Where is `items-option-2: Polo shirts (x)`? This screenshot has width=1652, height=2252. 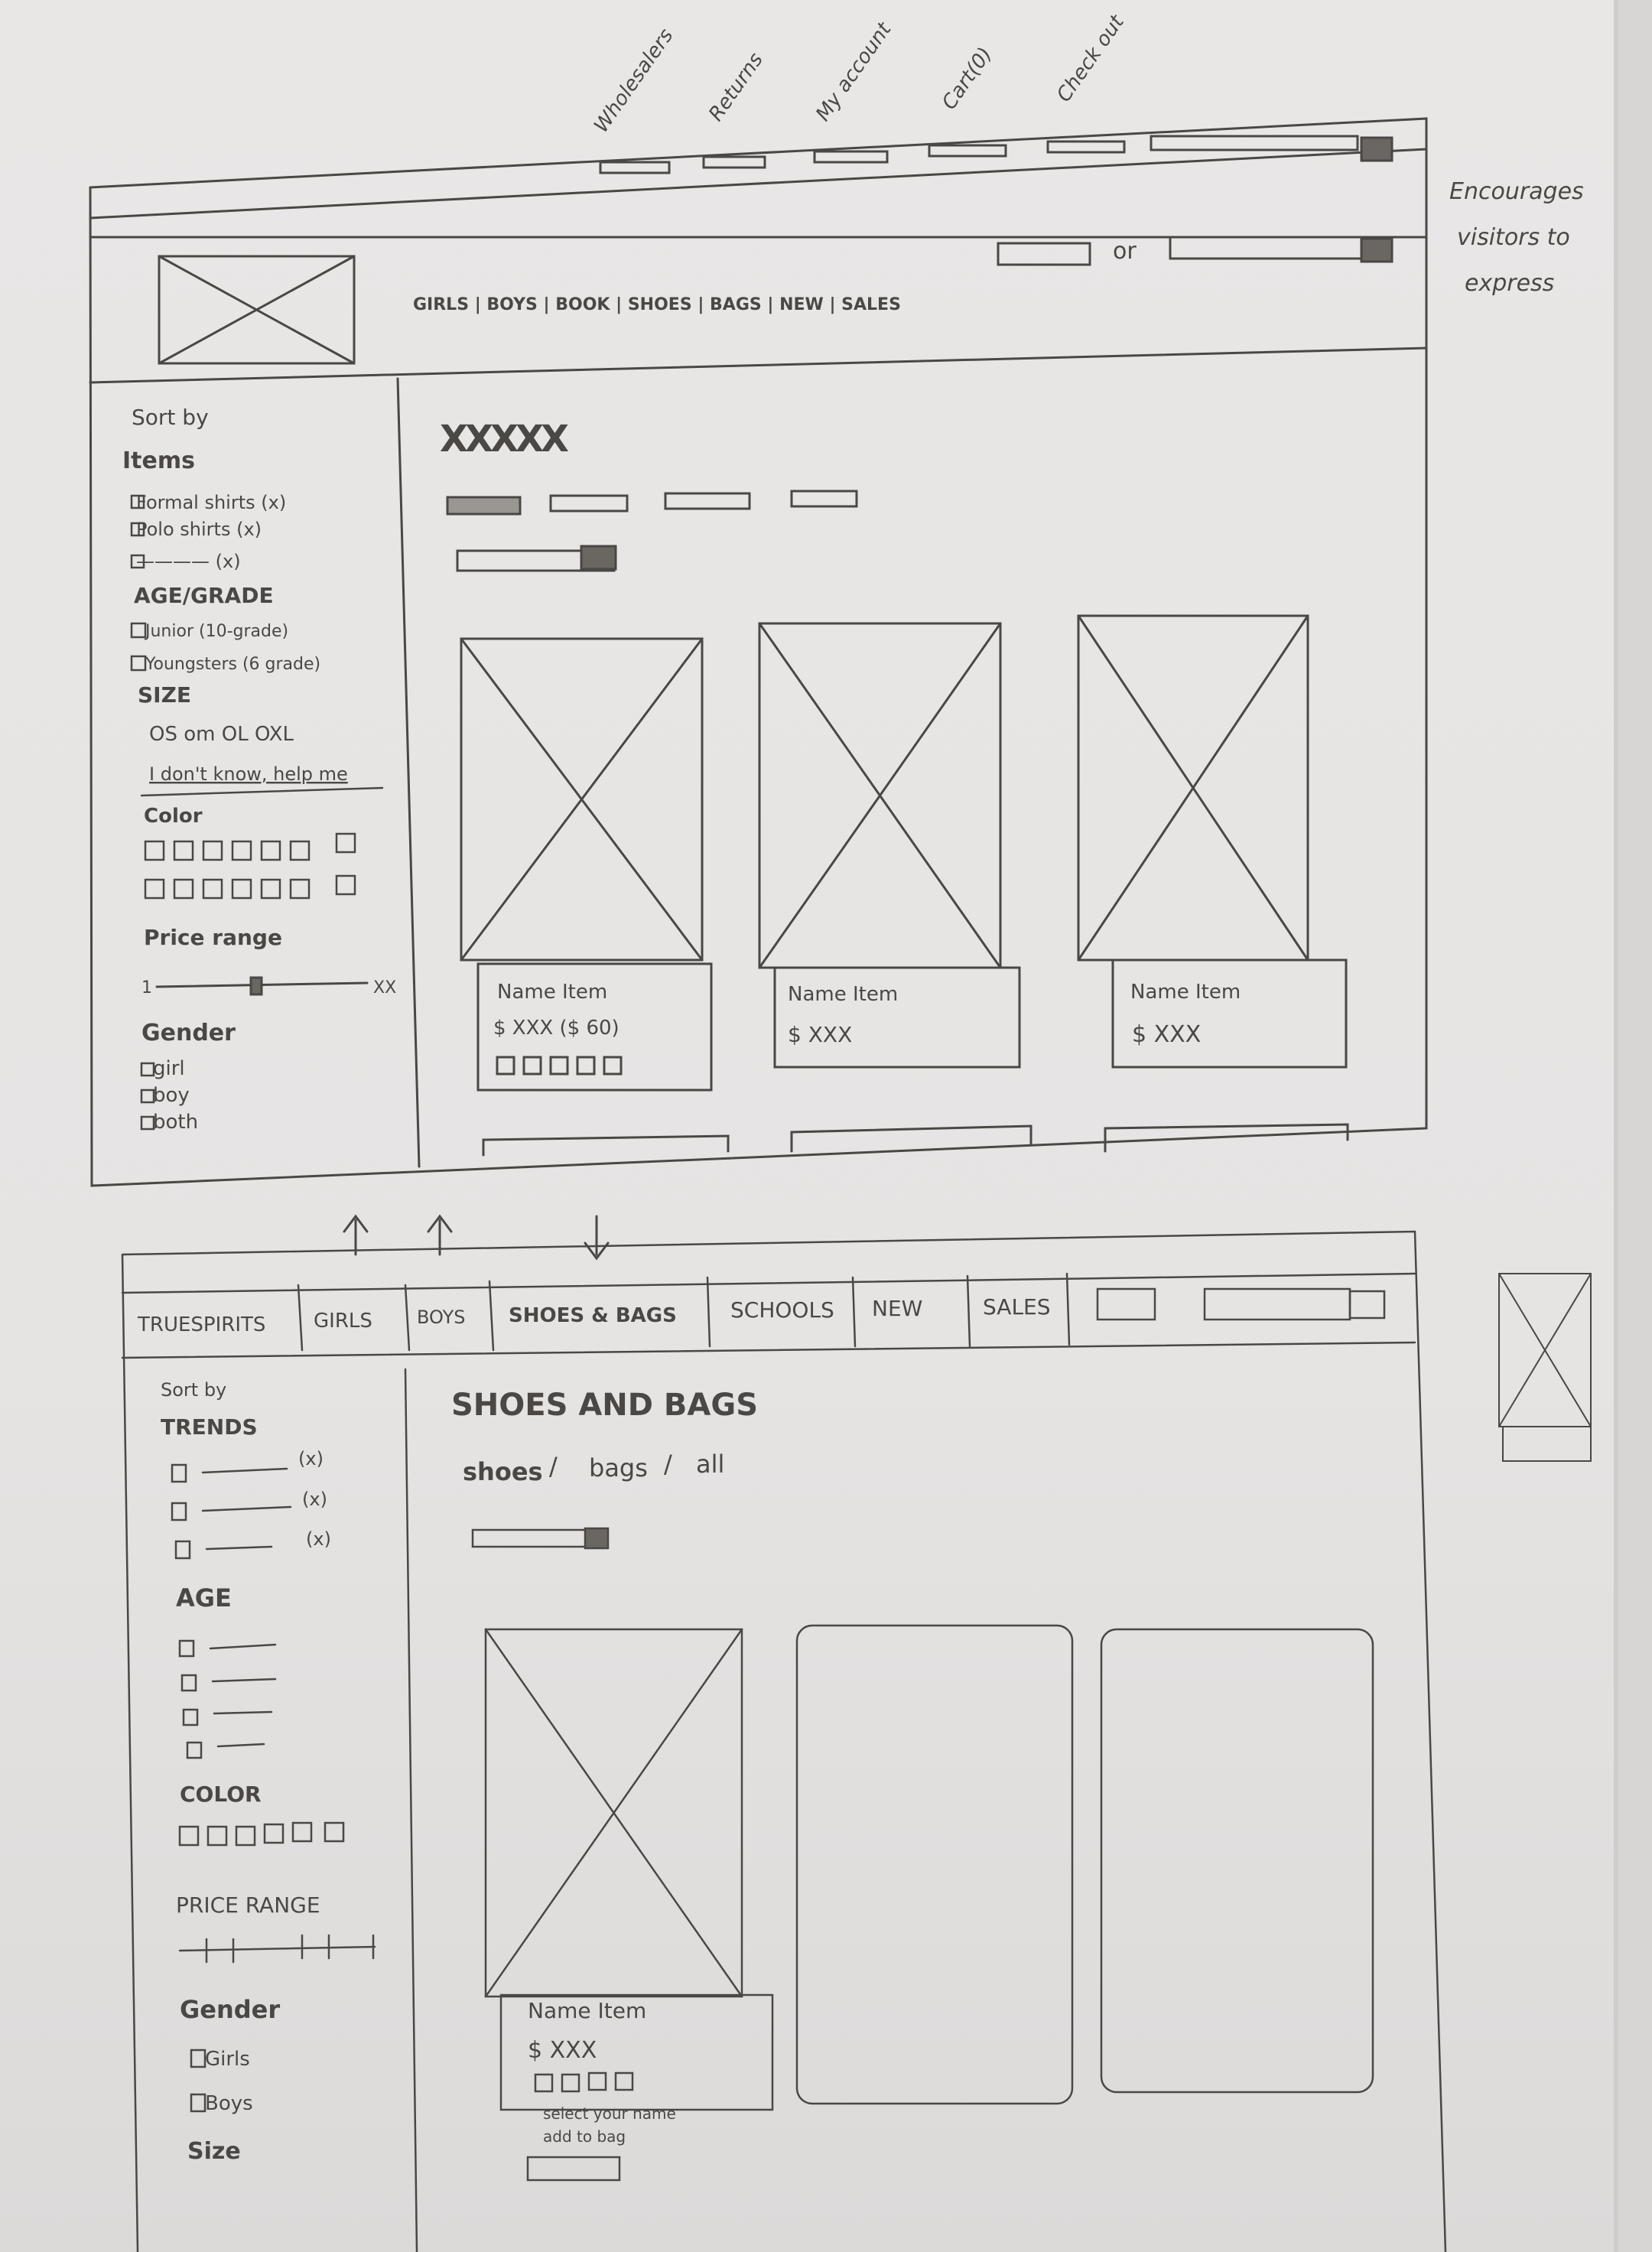 items-option-2: Polo shirts (x) is located at coordinates (199, 529).